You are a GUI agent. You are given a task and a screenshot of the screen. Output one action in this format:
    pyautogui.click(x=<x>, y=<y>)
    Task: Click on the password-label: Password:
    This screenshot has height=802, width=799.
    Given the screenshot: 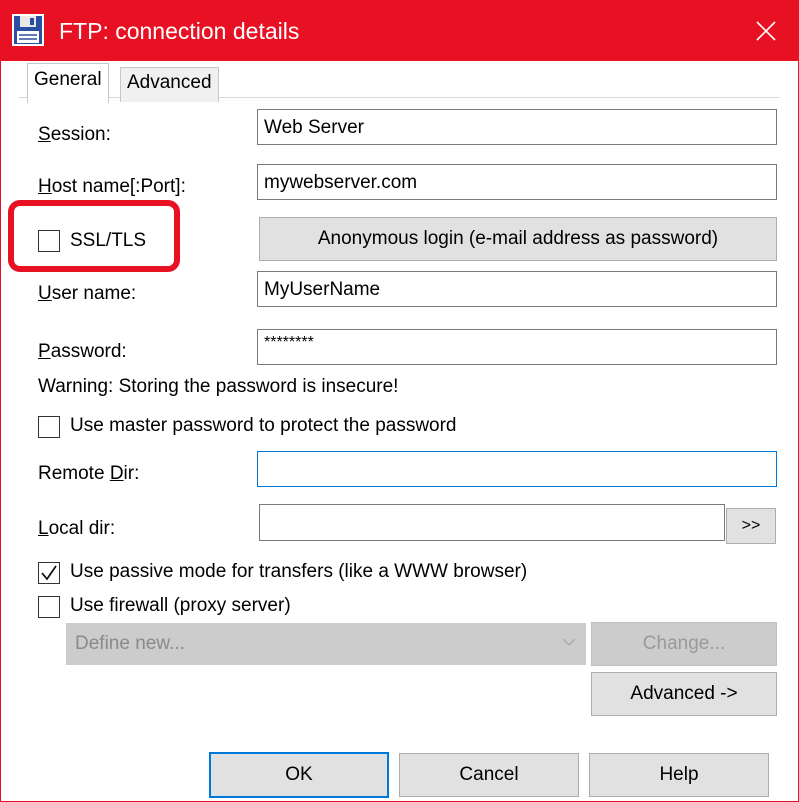 What is the action you would take?
    pyautogui.click(x=82, y=351)
    